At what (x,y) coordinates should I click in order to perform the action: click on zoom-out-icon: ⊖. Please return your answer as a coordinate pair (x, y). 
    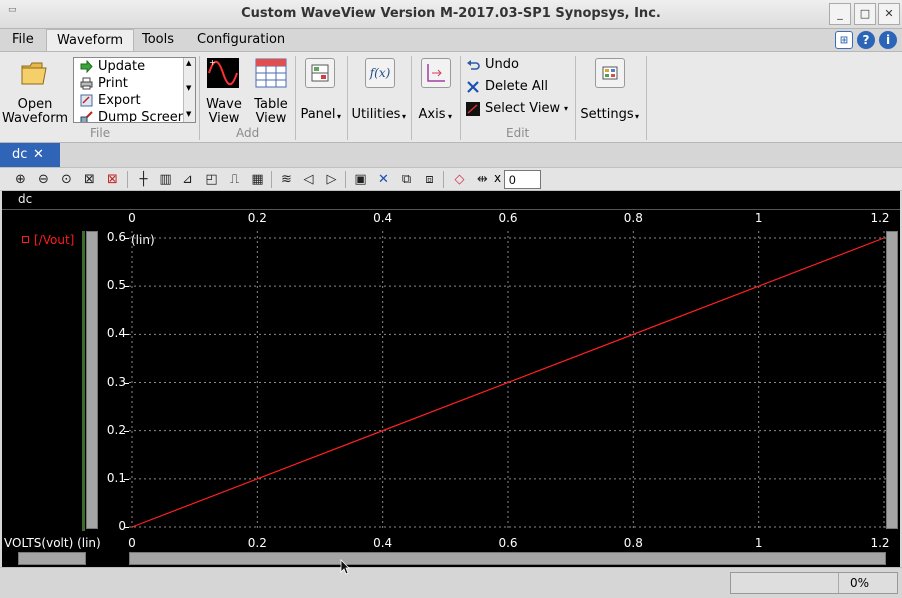
    Looking at the image, I should click on (43, 179).